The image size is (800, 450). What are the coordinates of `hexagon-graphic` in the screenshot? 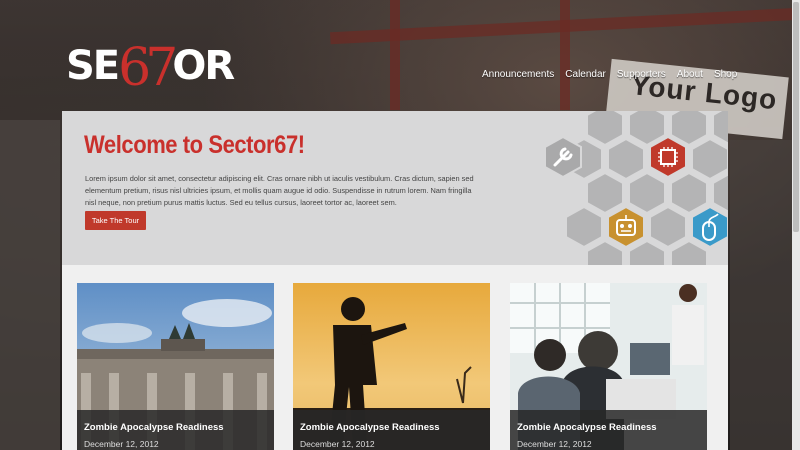 It's located at (636, 188).